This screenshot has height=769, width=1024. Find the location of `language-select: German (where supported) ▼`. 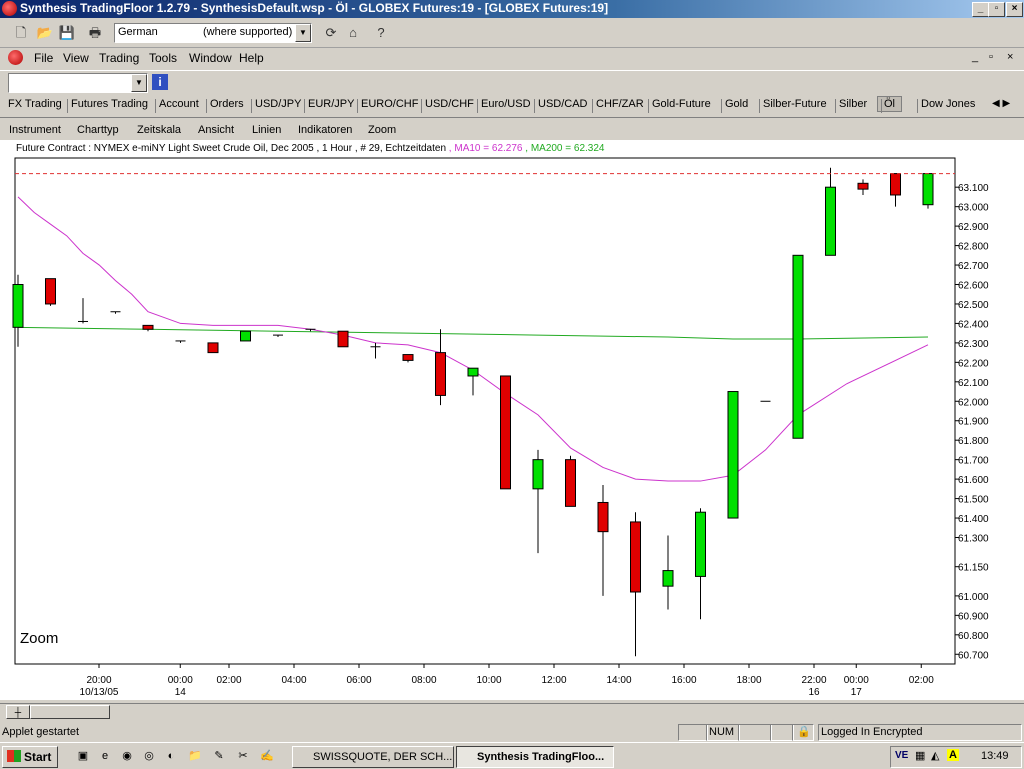

language-select: German (where supported) ▼ is located at coordinates (213, 33).